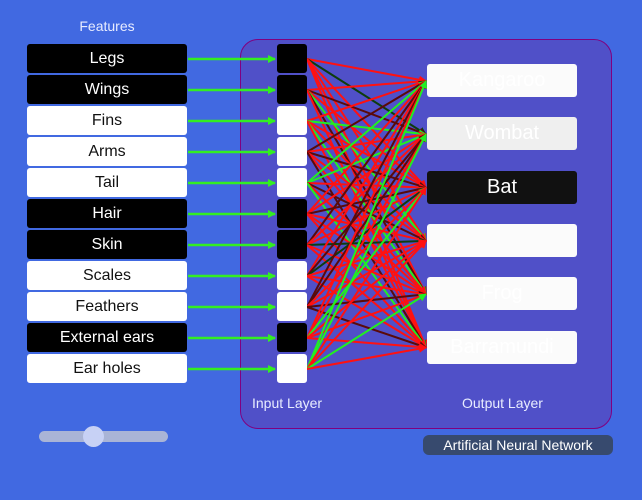 Image resolution: width=642 pixels, height=500 pixels. I want to click on output-node: Kangaroo, so click(502, 80).